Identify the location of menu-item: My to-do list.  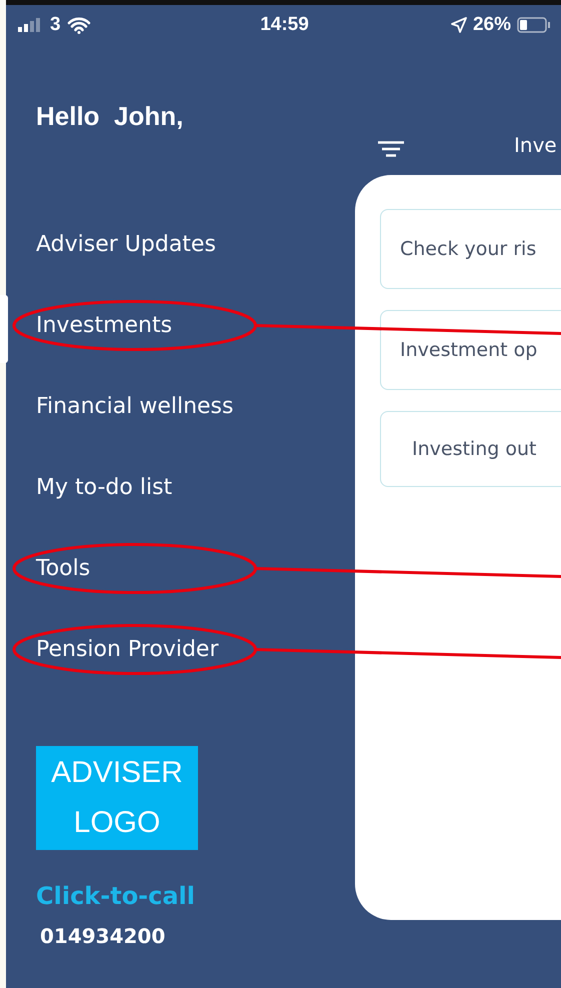
(135, 487).